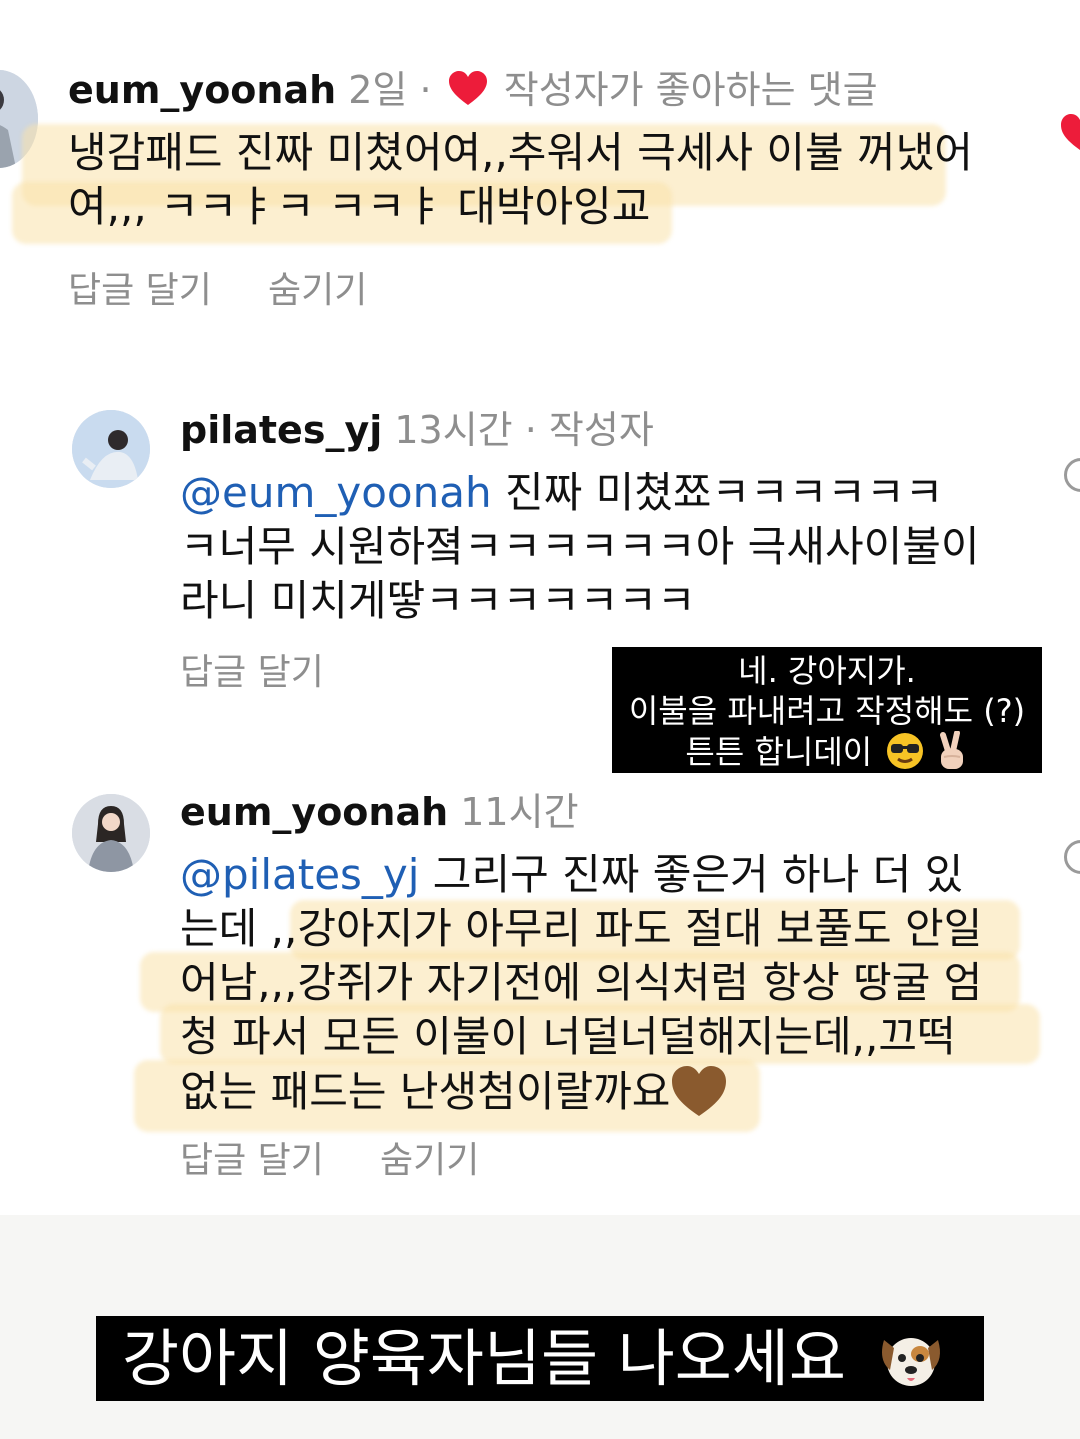 Image resolution: width=1080 pixels, height=1439 pixels. What do you see at coordinates (336, 492) in the screenshot?
I see `mention-link: @eum_yoonah` at bounding box center [336, 492].